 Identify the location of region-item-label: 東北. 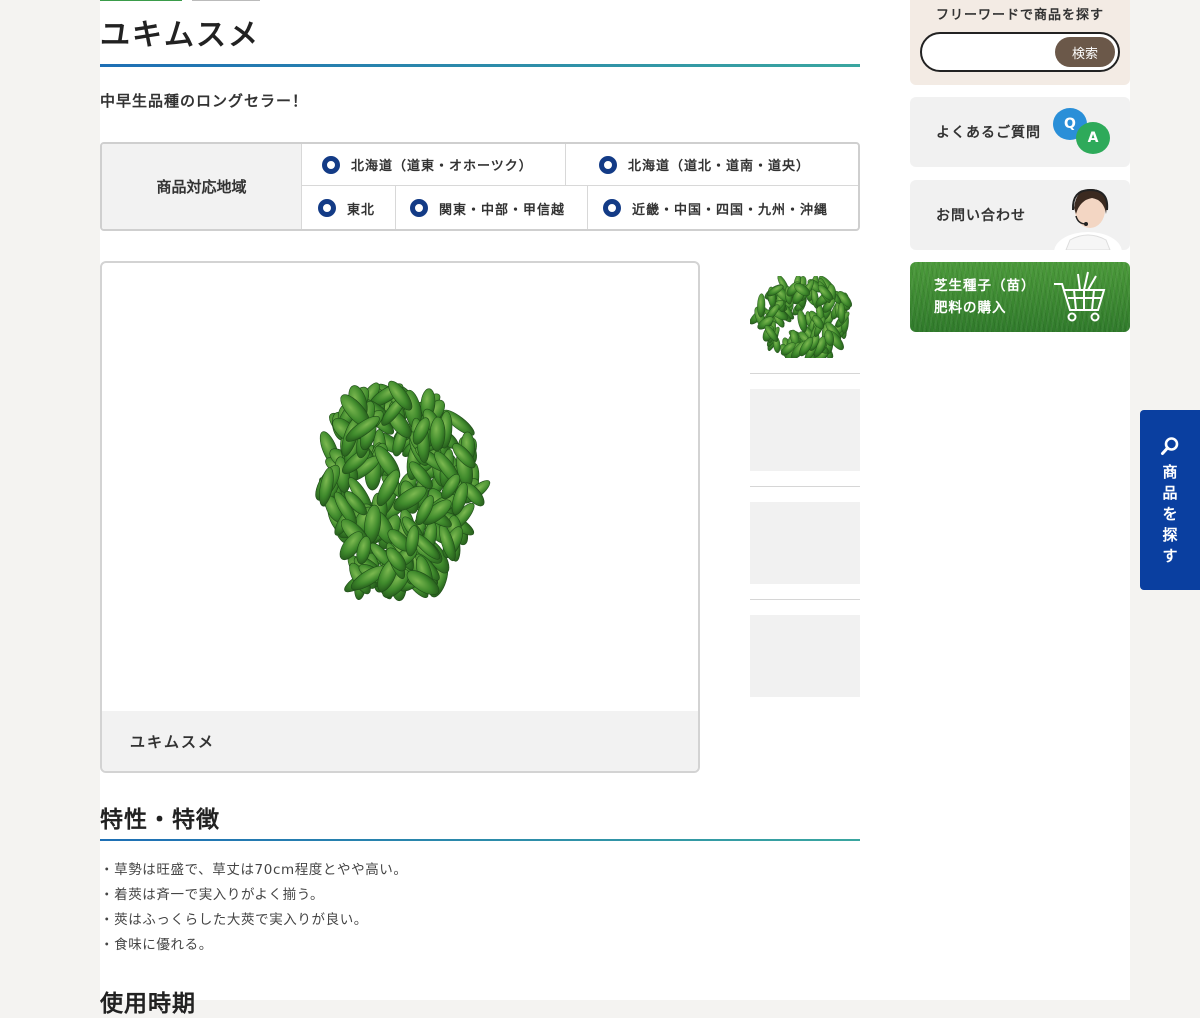
(361, 210).